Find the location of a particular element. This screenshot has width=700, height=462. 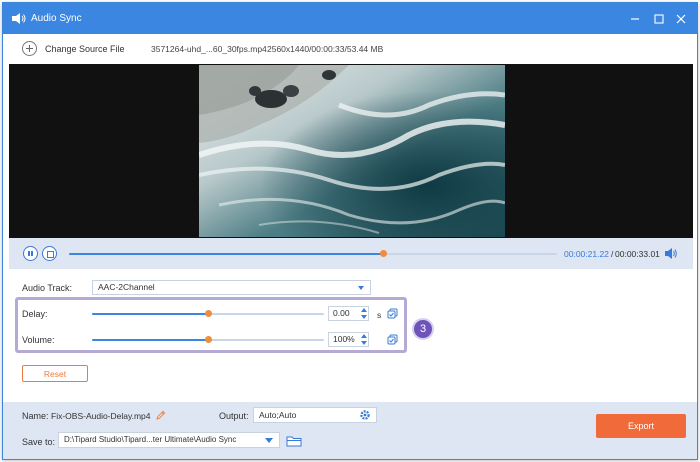

maximize-button is located at coordinates (659, 19).